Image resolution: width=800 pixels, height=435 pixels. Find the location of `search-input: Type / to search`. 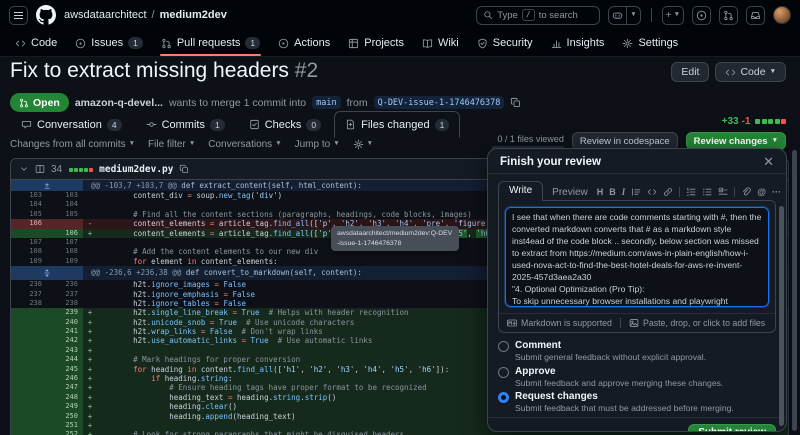

search-input: Type / to search is located at coordinates (538, 15).